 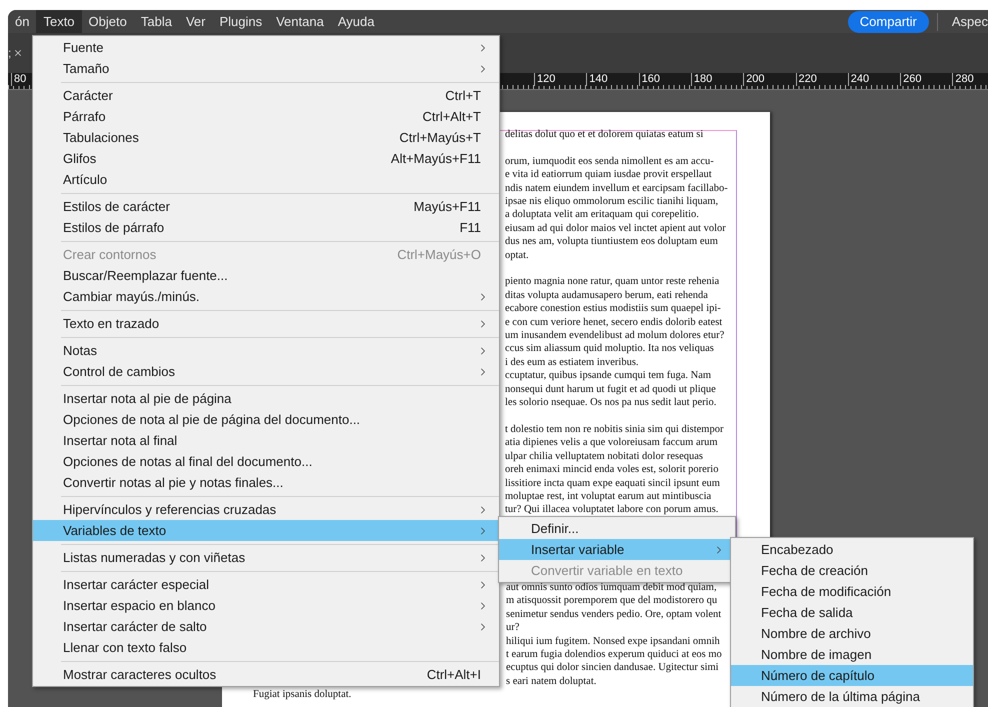 What do you see at coordinates (302, 695) in the screenshot?
I see `body-text-line: Fugiat ipsanis doluptat.` at bounding box center [302, 695].